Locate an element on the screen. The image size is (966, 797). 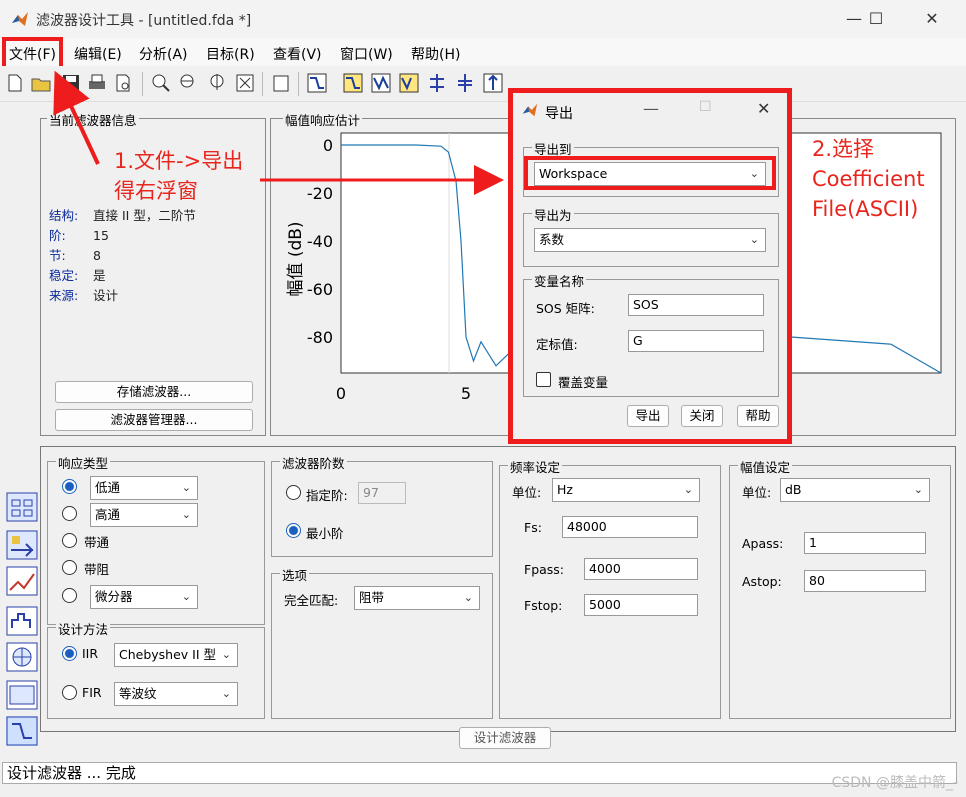
menu-window: 窗口(W) is located at coordinates (366, 54).